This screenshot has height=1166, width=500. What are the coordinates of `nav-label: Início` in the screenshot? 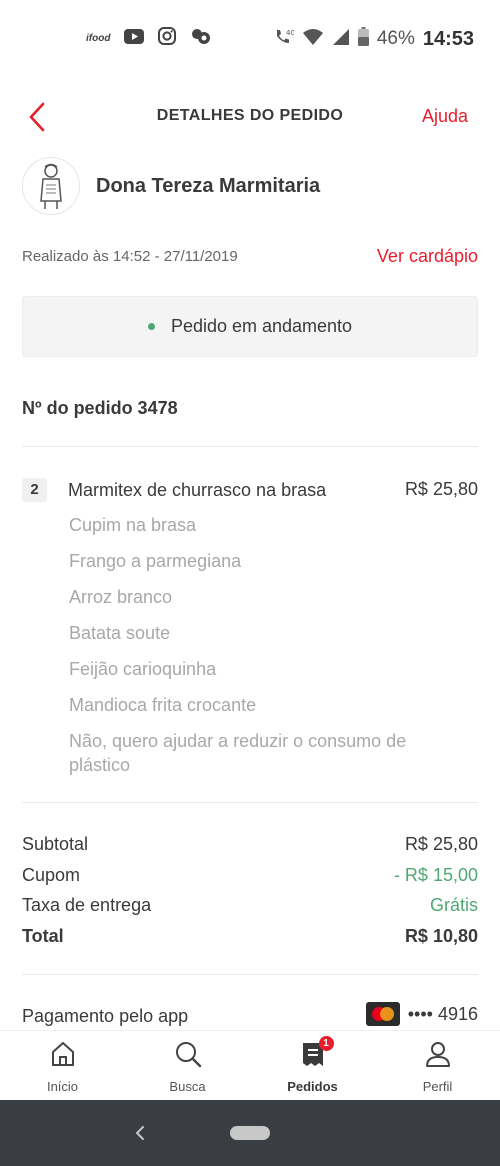 It's located at (62, 1086).